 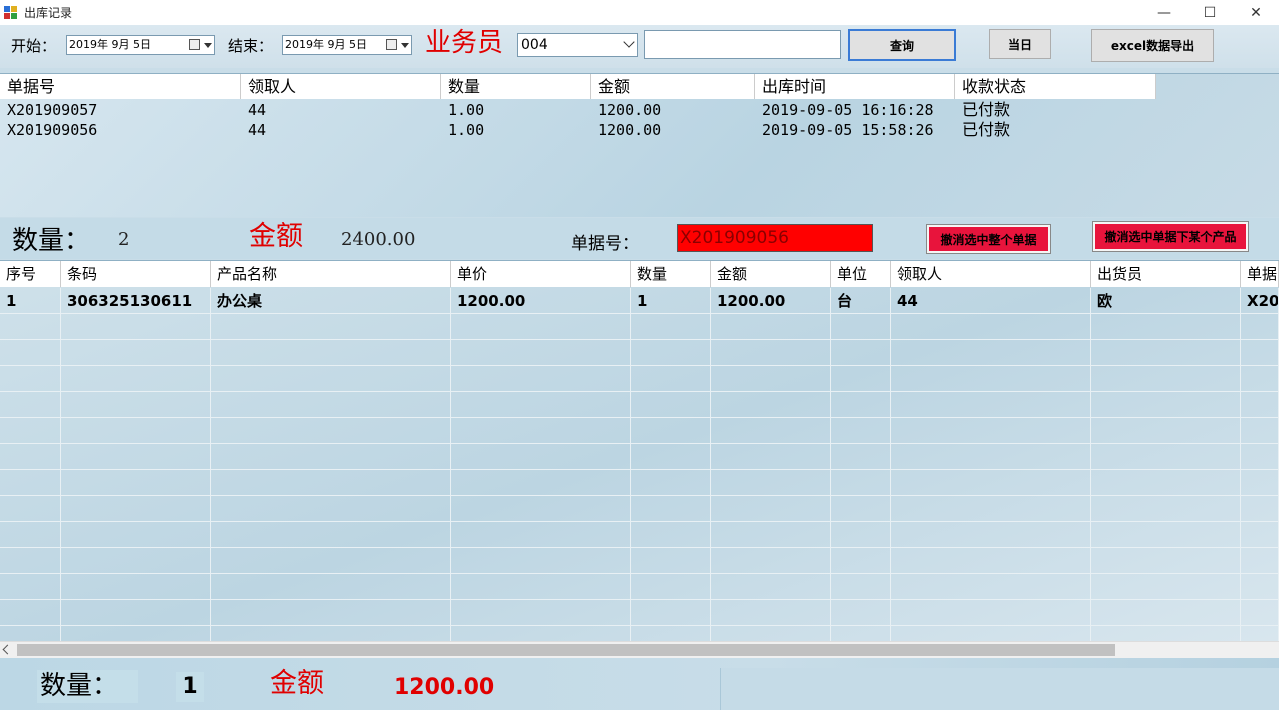 I want to click on cell-unit: 台, so click(x=861, y=301).